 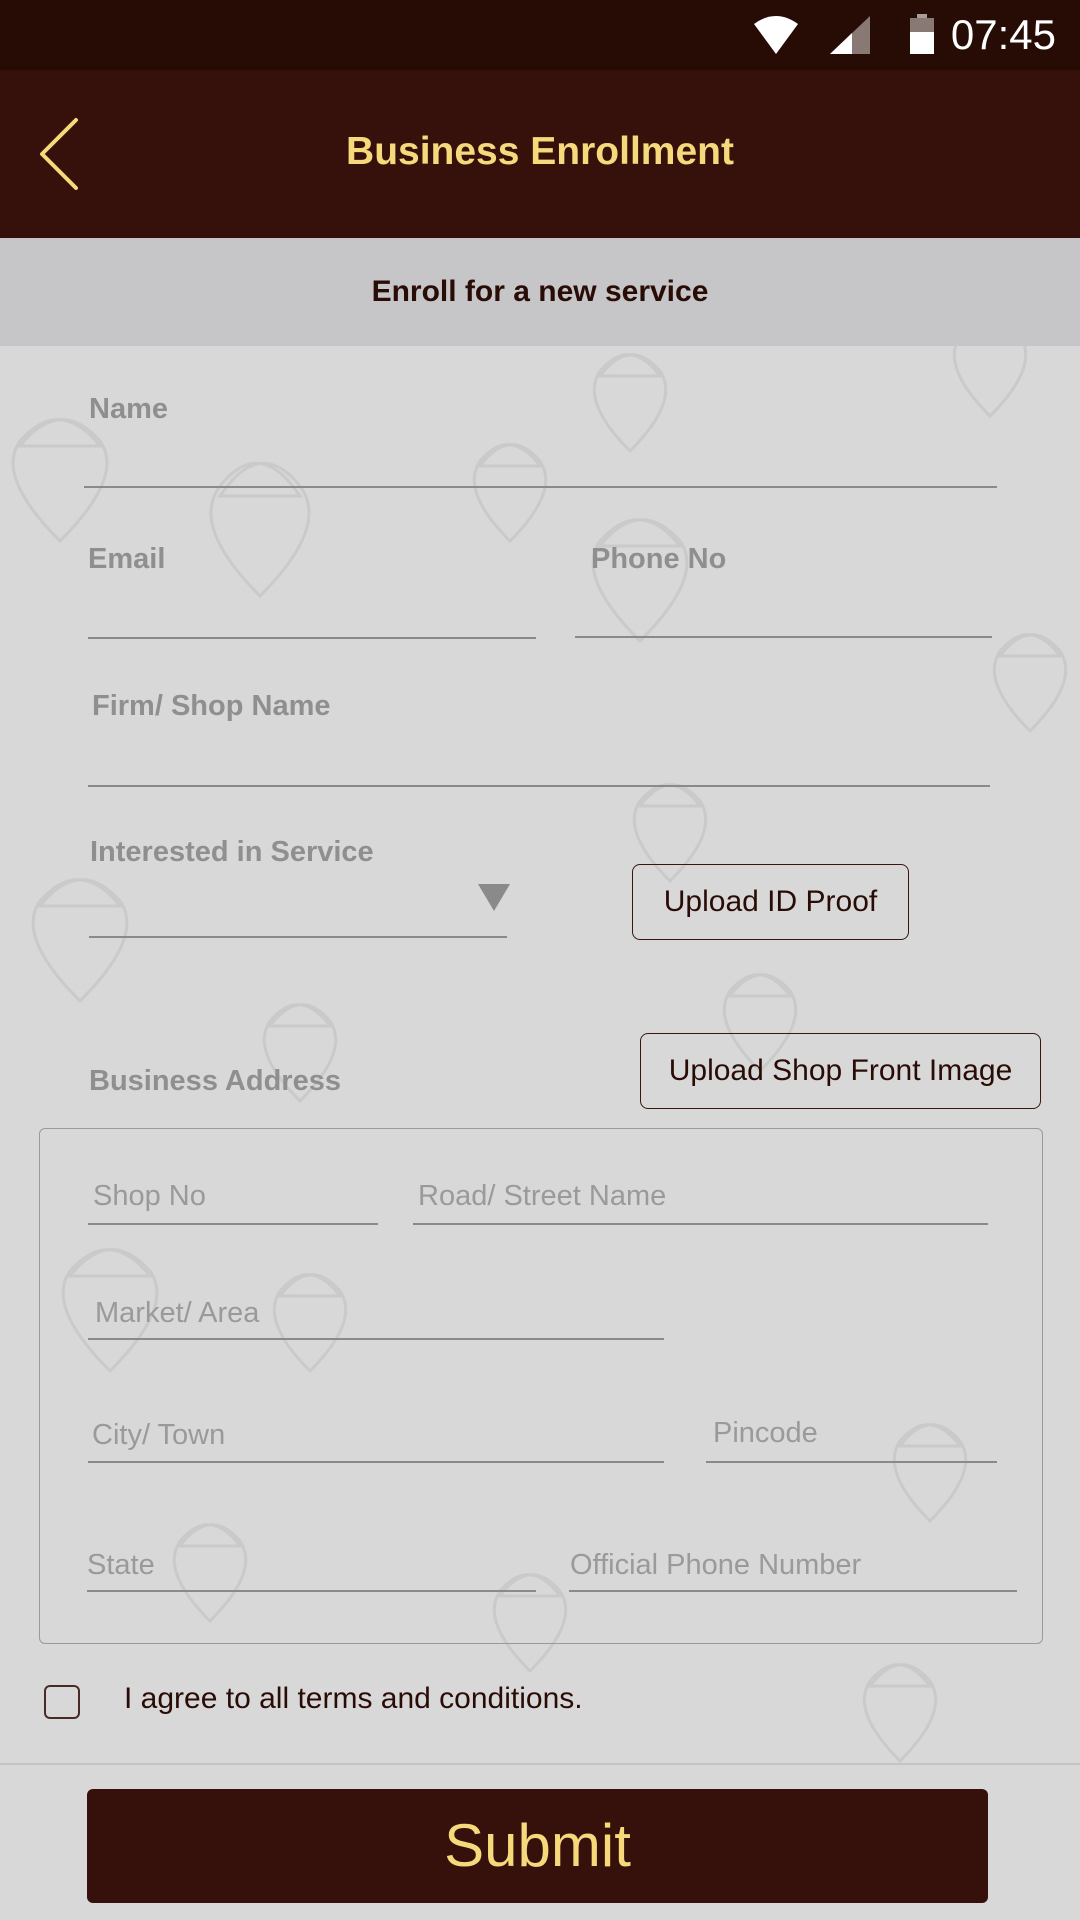 I want to click on city-town-underline, so click(x=376, y=1462).